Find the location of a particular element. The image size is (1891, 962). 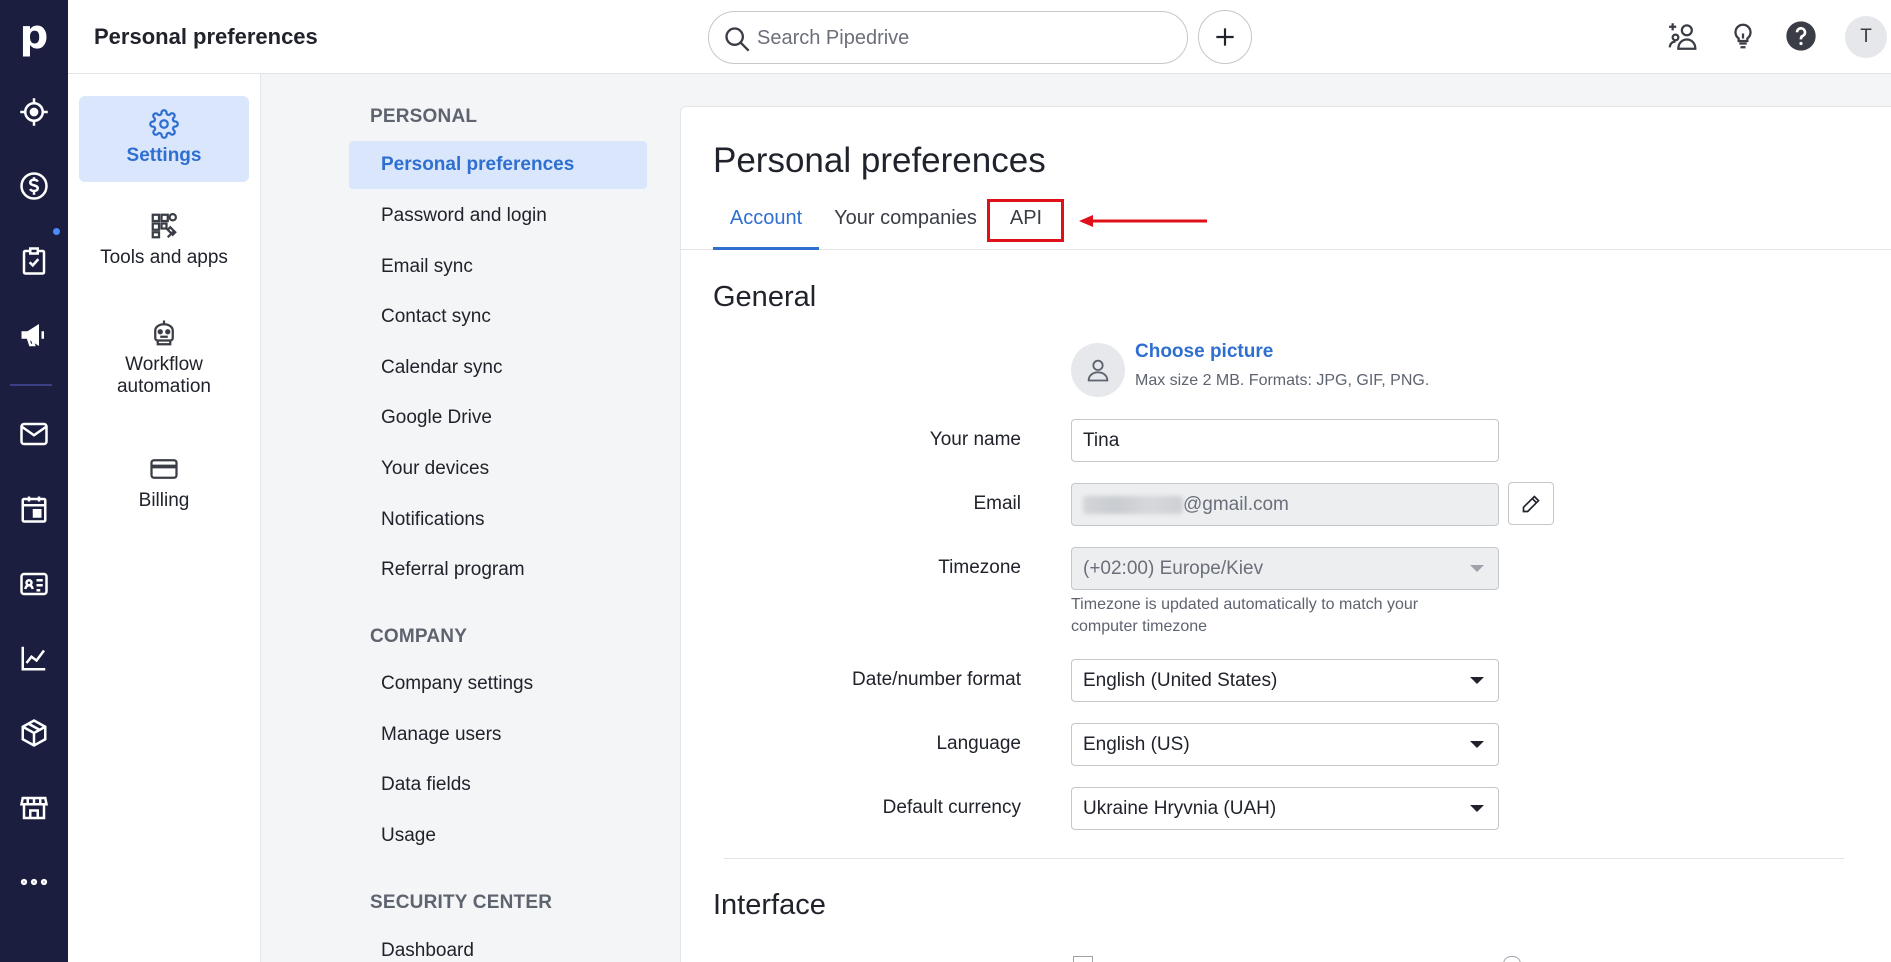

top-bar: Personal preferences T is located at coordinates (979, 37).